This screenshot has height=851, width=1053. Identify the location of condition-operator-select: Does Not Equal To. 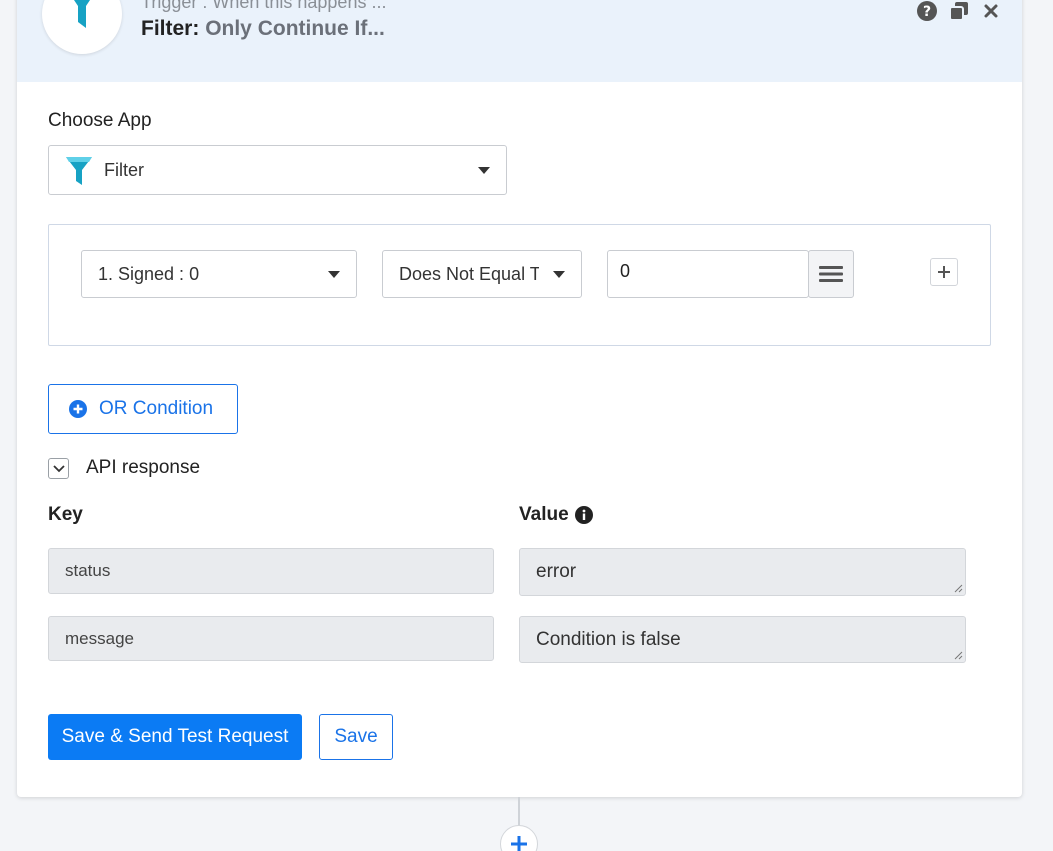
(482, 274).